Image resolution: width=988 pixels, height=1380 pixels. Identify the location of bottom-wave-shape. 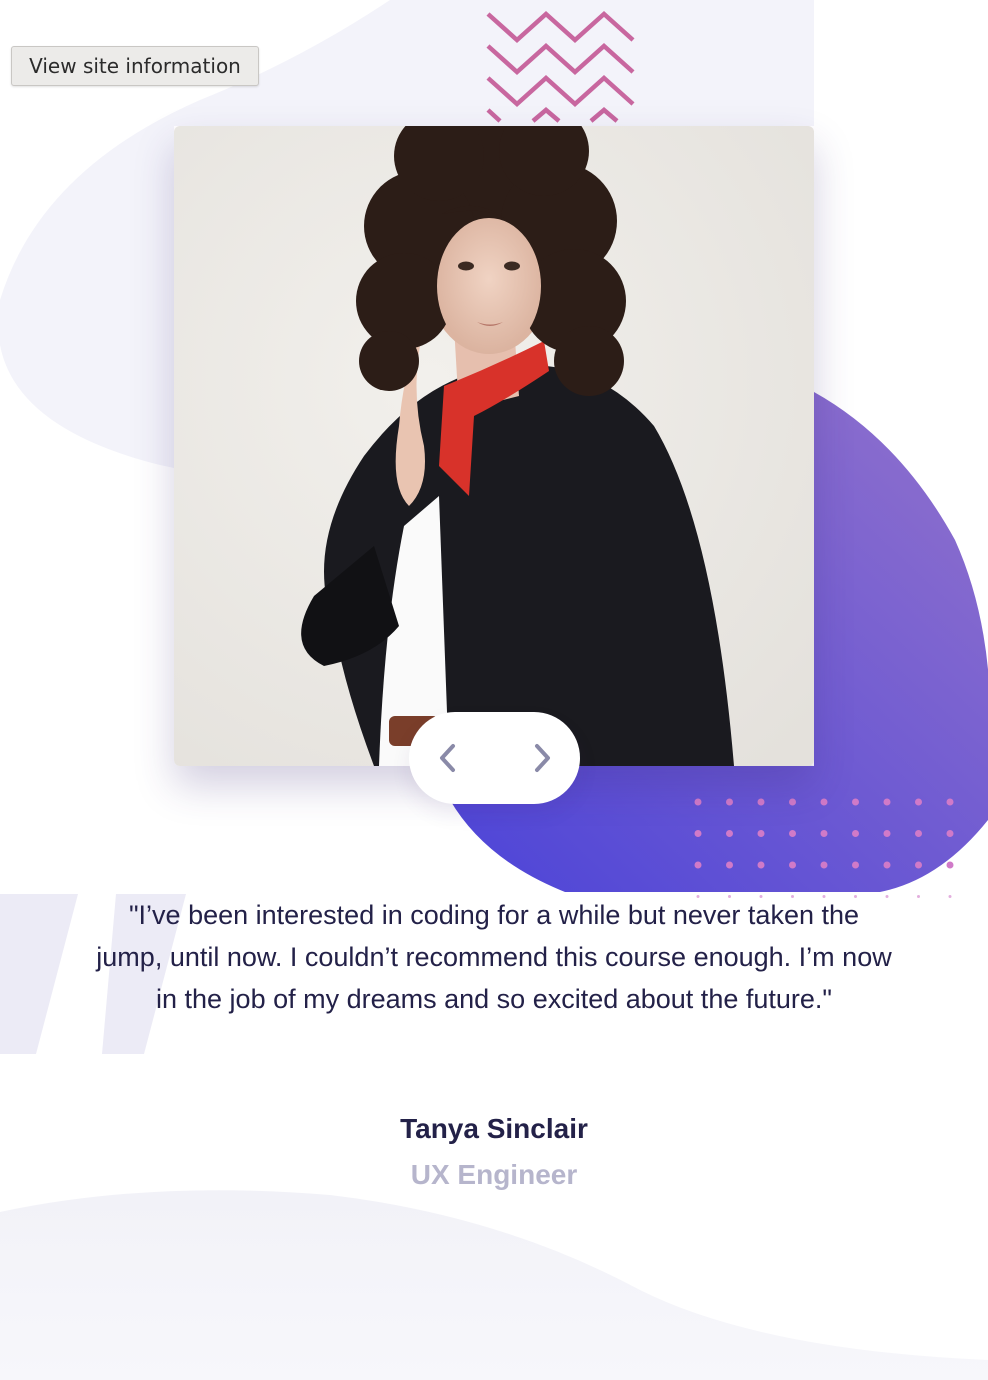
(494, 1285).